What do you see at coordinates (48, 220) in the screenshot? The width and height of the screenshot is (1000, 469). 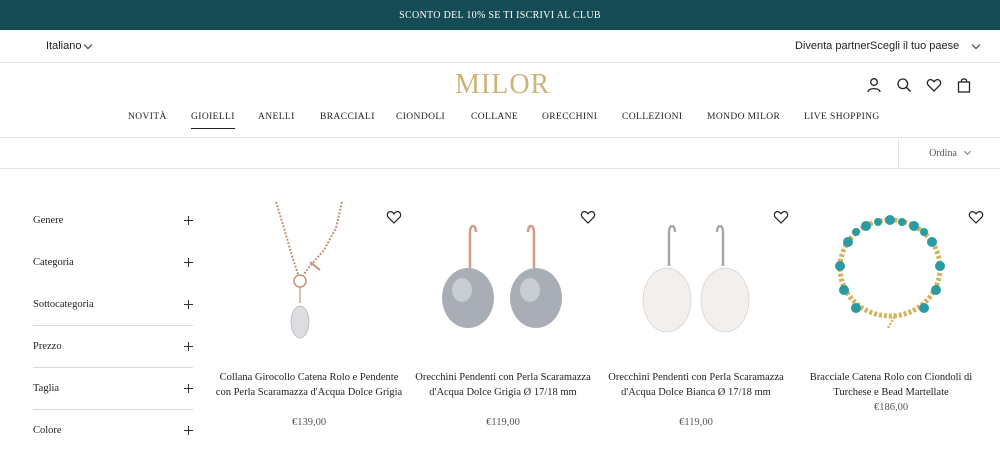 I see `filter-label: Genere` at bounding box center [48, 220].